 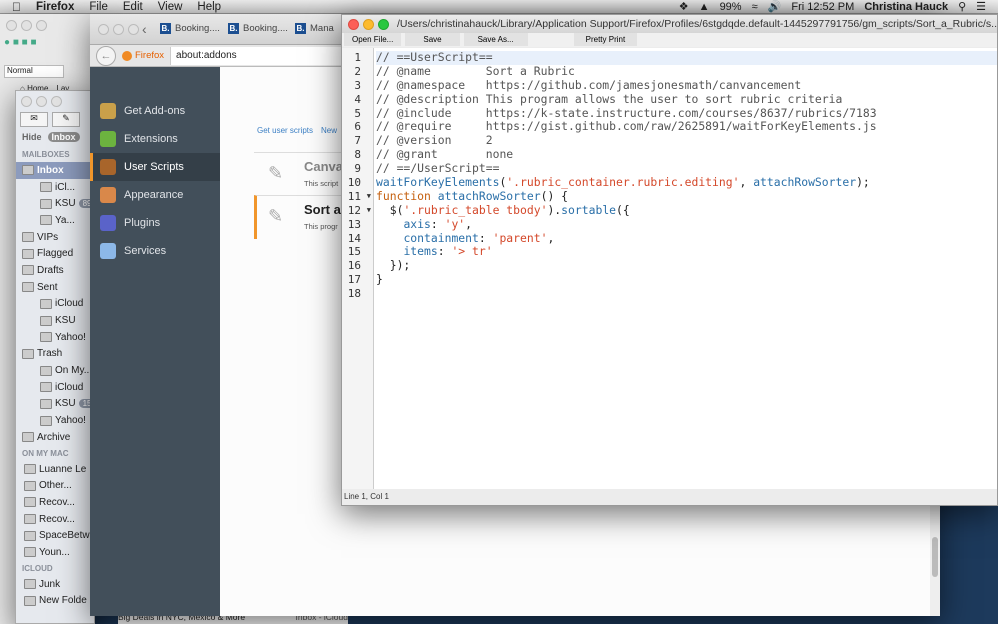 I want to click on hide-button: Hide, so click(x=32, y=137).